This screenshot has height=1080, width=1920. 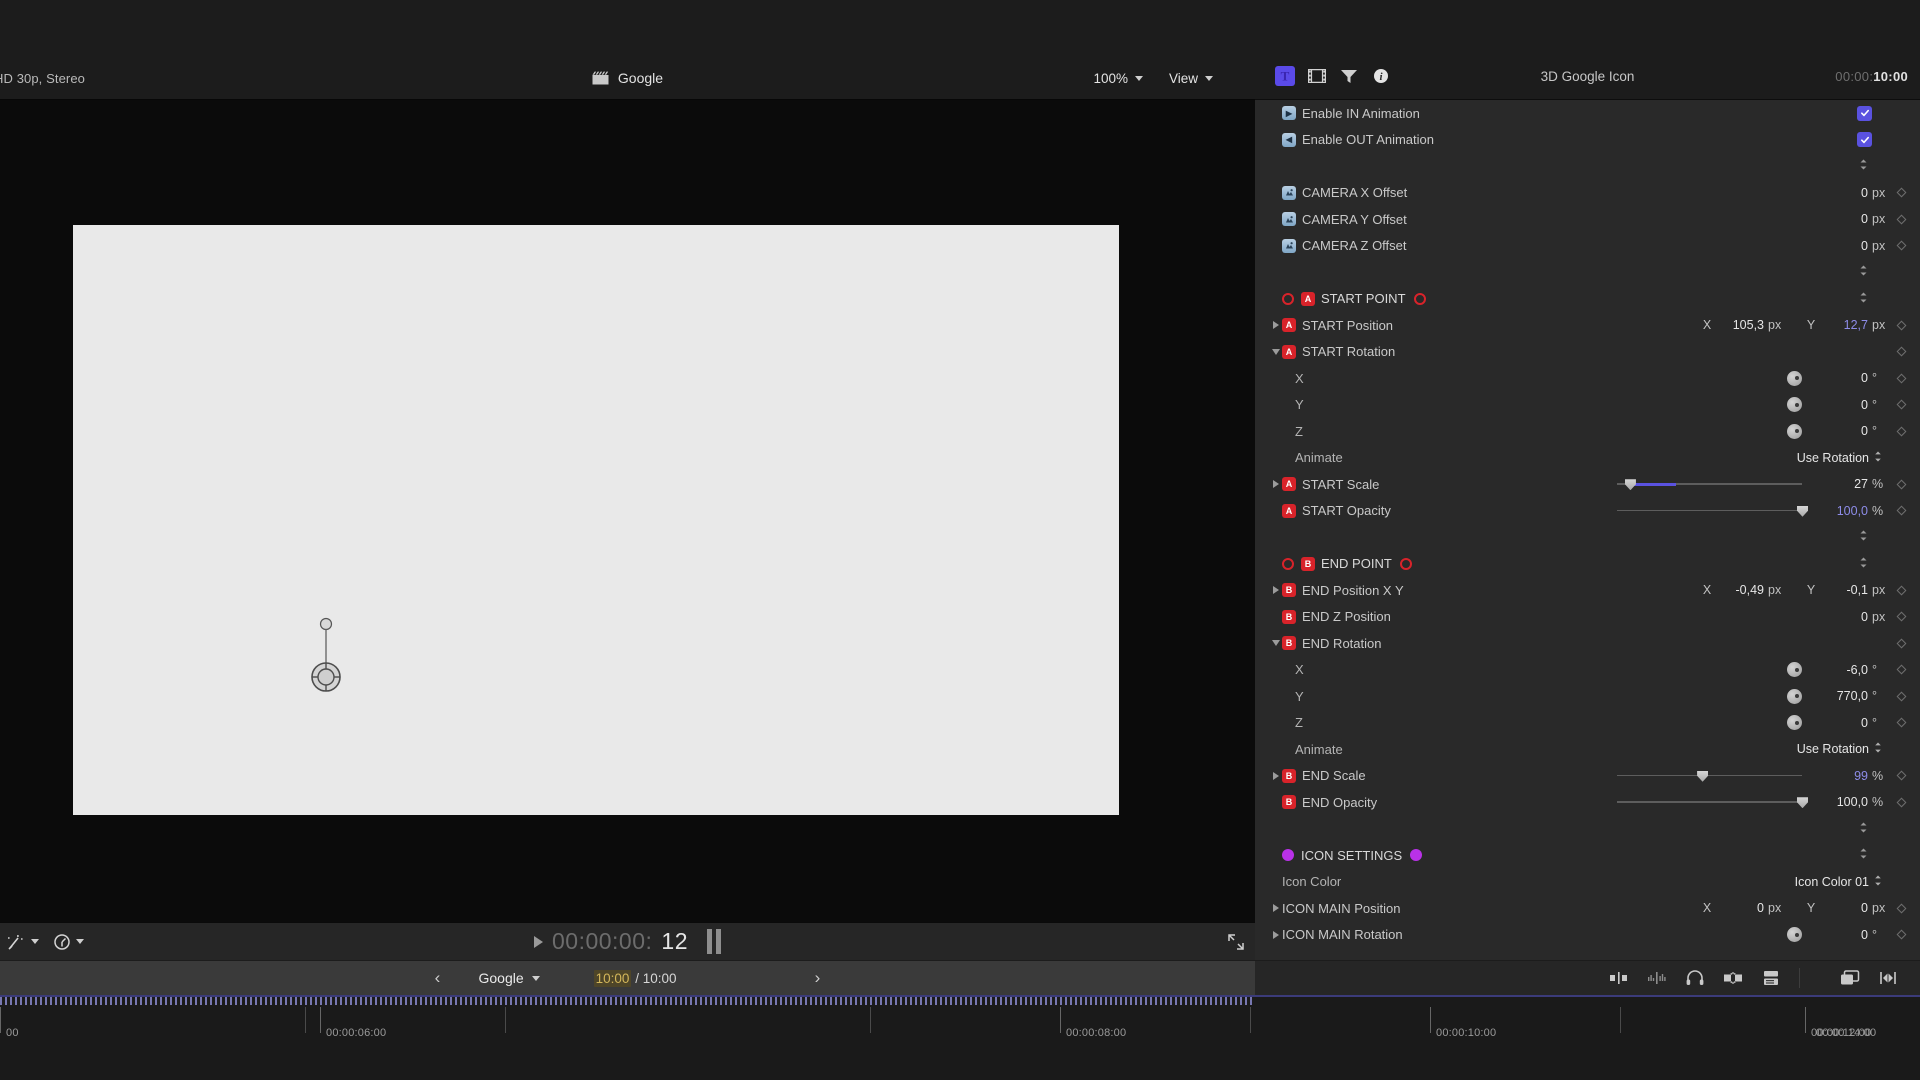 What do you see at coordinates (1695, 978) in the screenshot?
I see `headphones-icon` at bounding box center [1695, 978].